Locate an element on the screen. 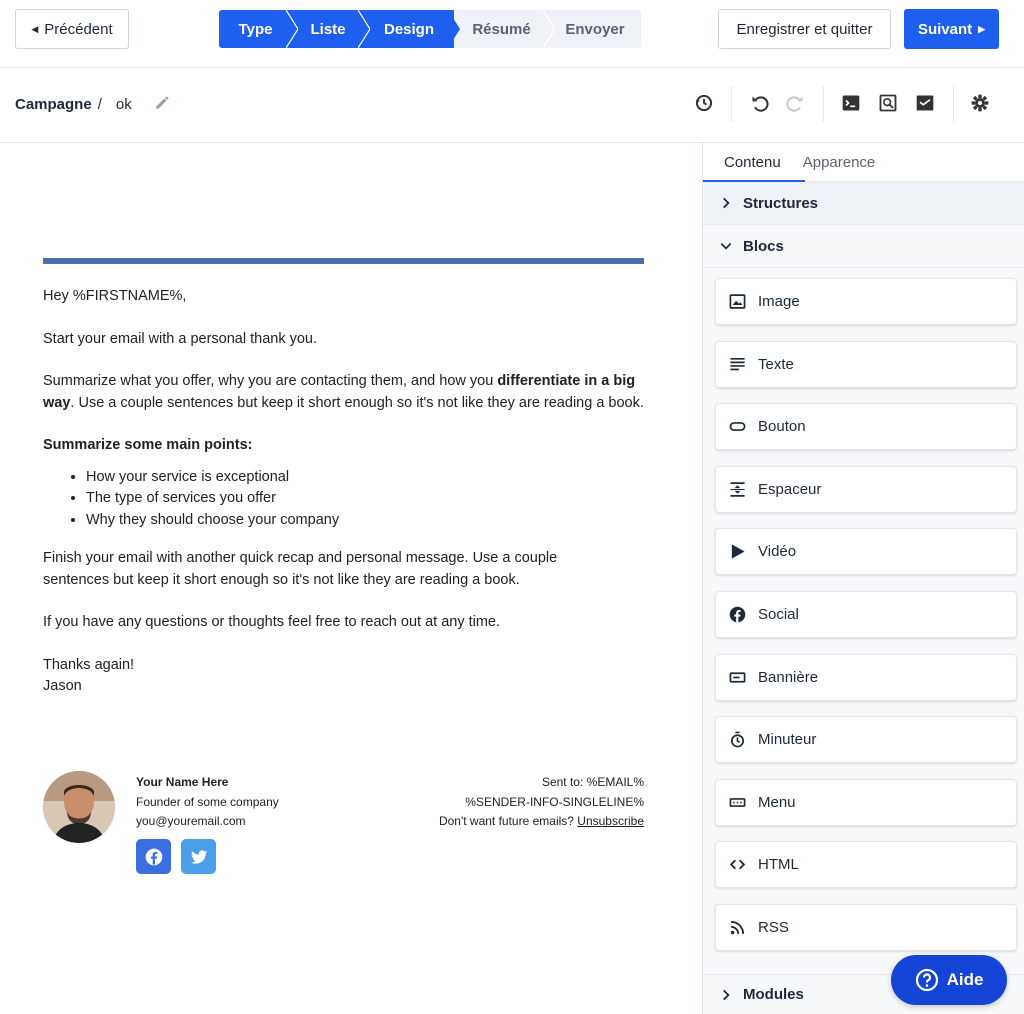  preview-icon is located at coordinates (888, 103).